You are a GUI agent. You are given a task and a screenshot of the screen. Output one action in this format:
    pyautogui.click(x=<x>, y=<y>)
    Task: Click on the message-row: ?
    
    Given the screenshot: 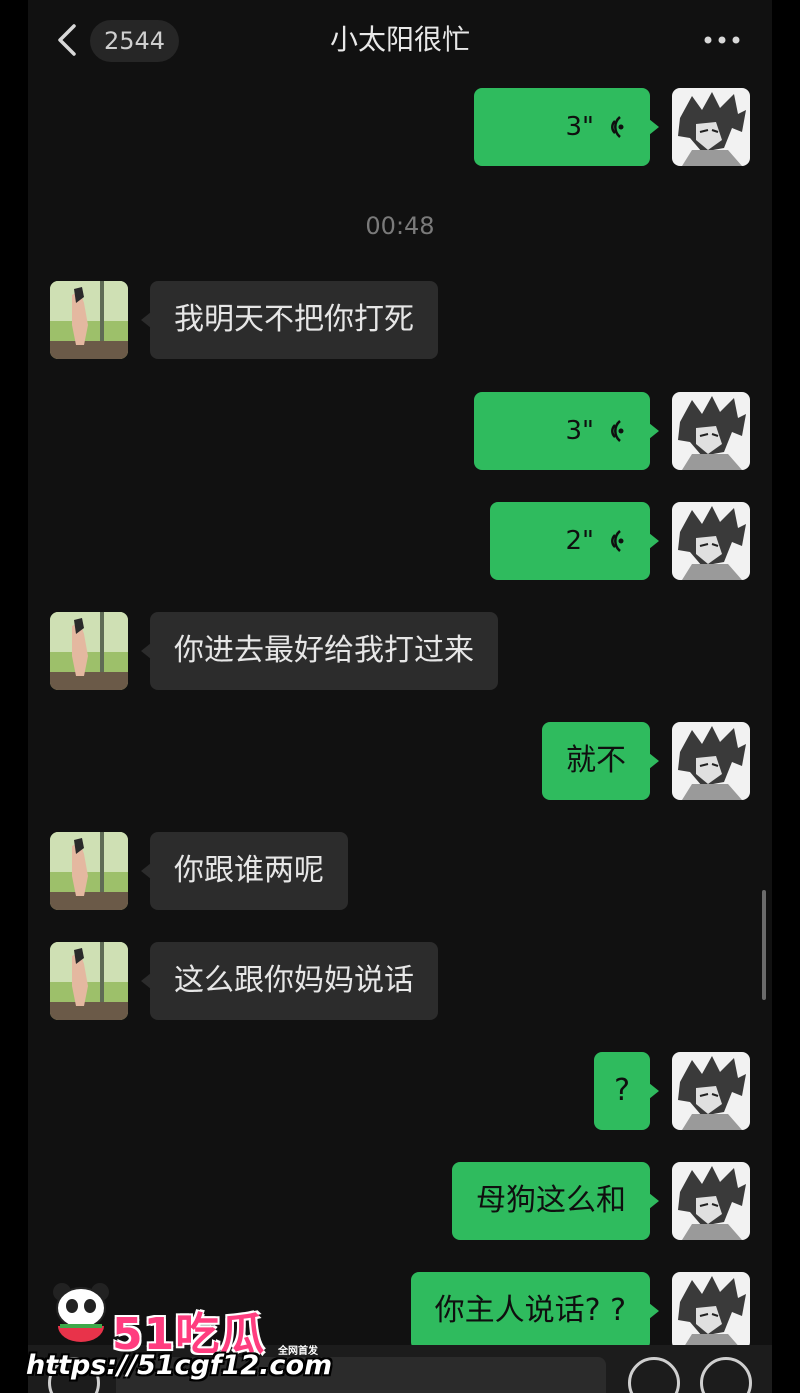 What is the action you would take?
    pyautogui.click(x=400, y=1091)
    